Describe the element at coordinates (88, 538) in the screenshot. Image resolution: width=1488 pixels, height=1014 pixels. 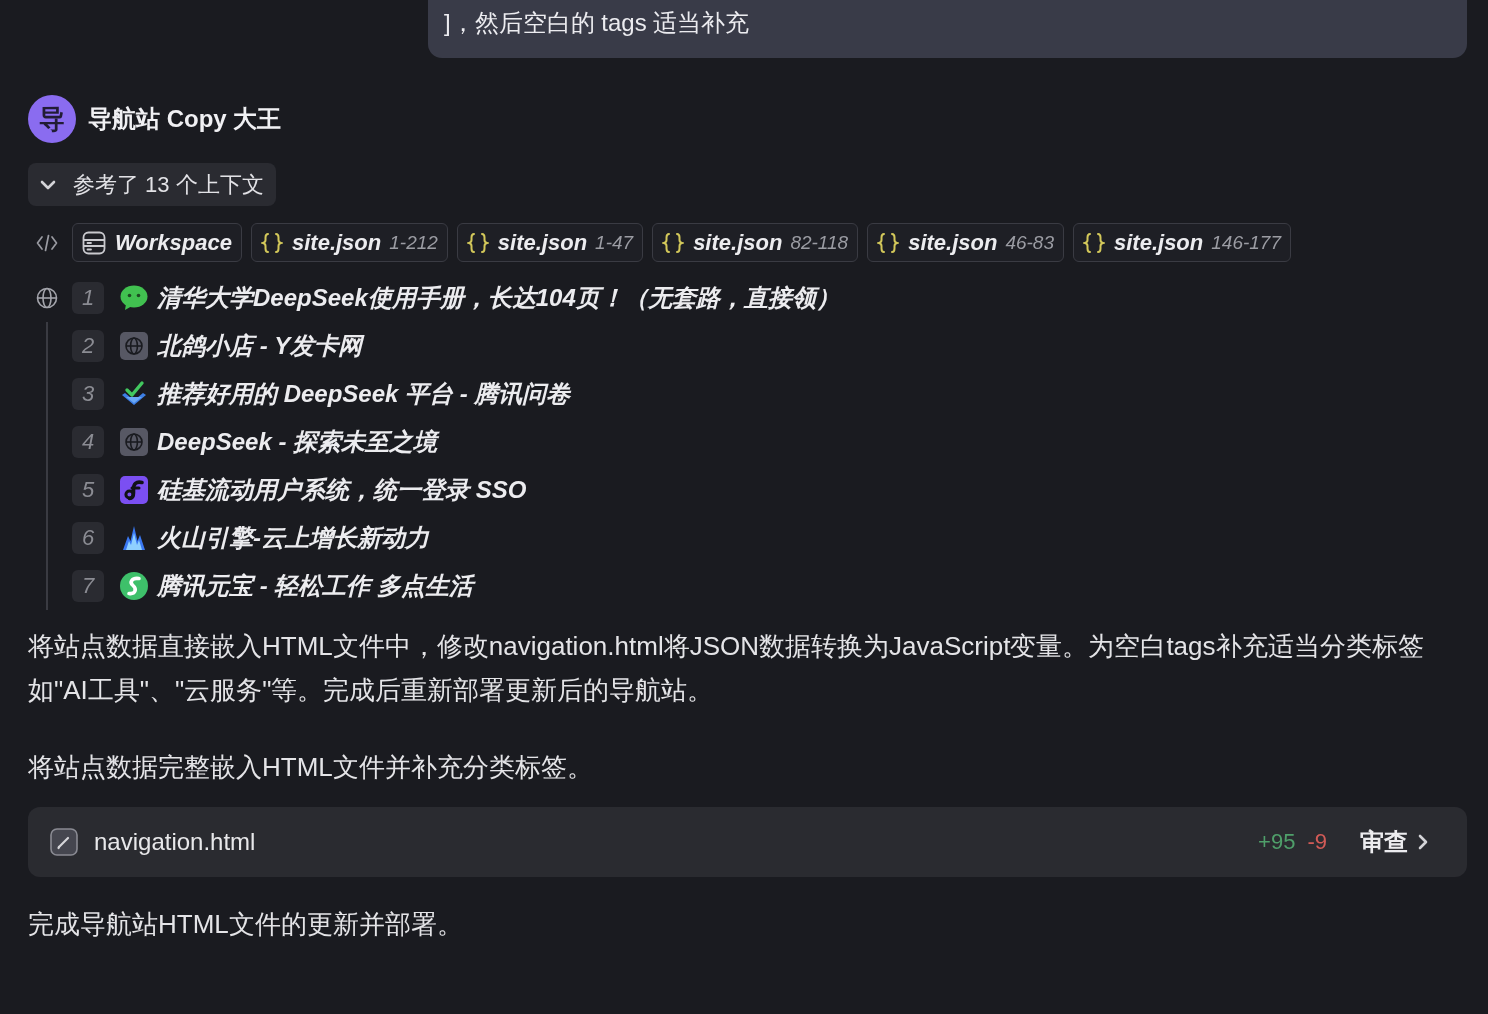
I see `item-number: 6` at that location.